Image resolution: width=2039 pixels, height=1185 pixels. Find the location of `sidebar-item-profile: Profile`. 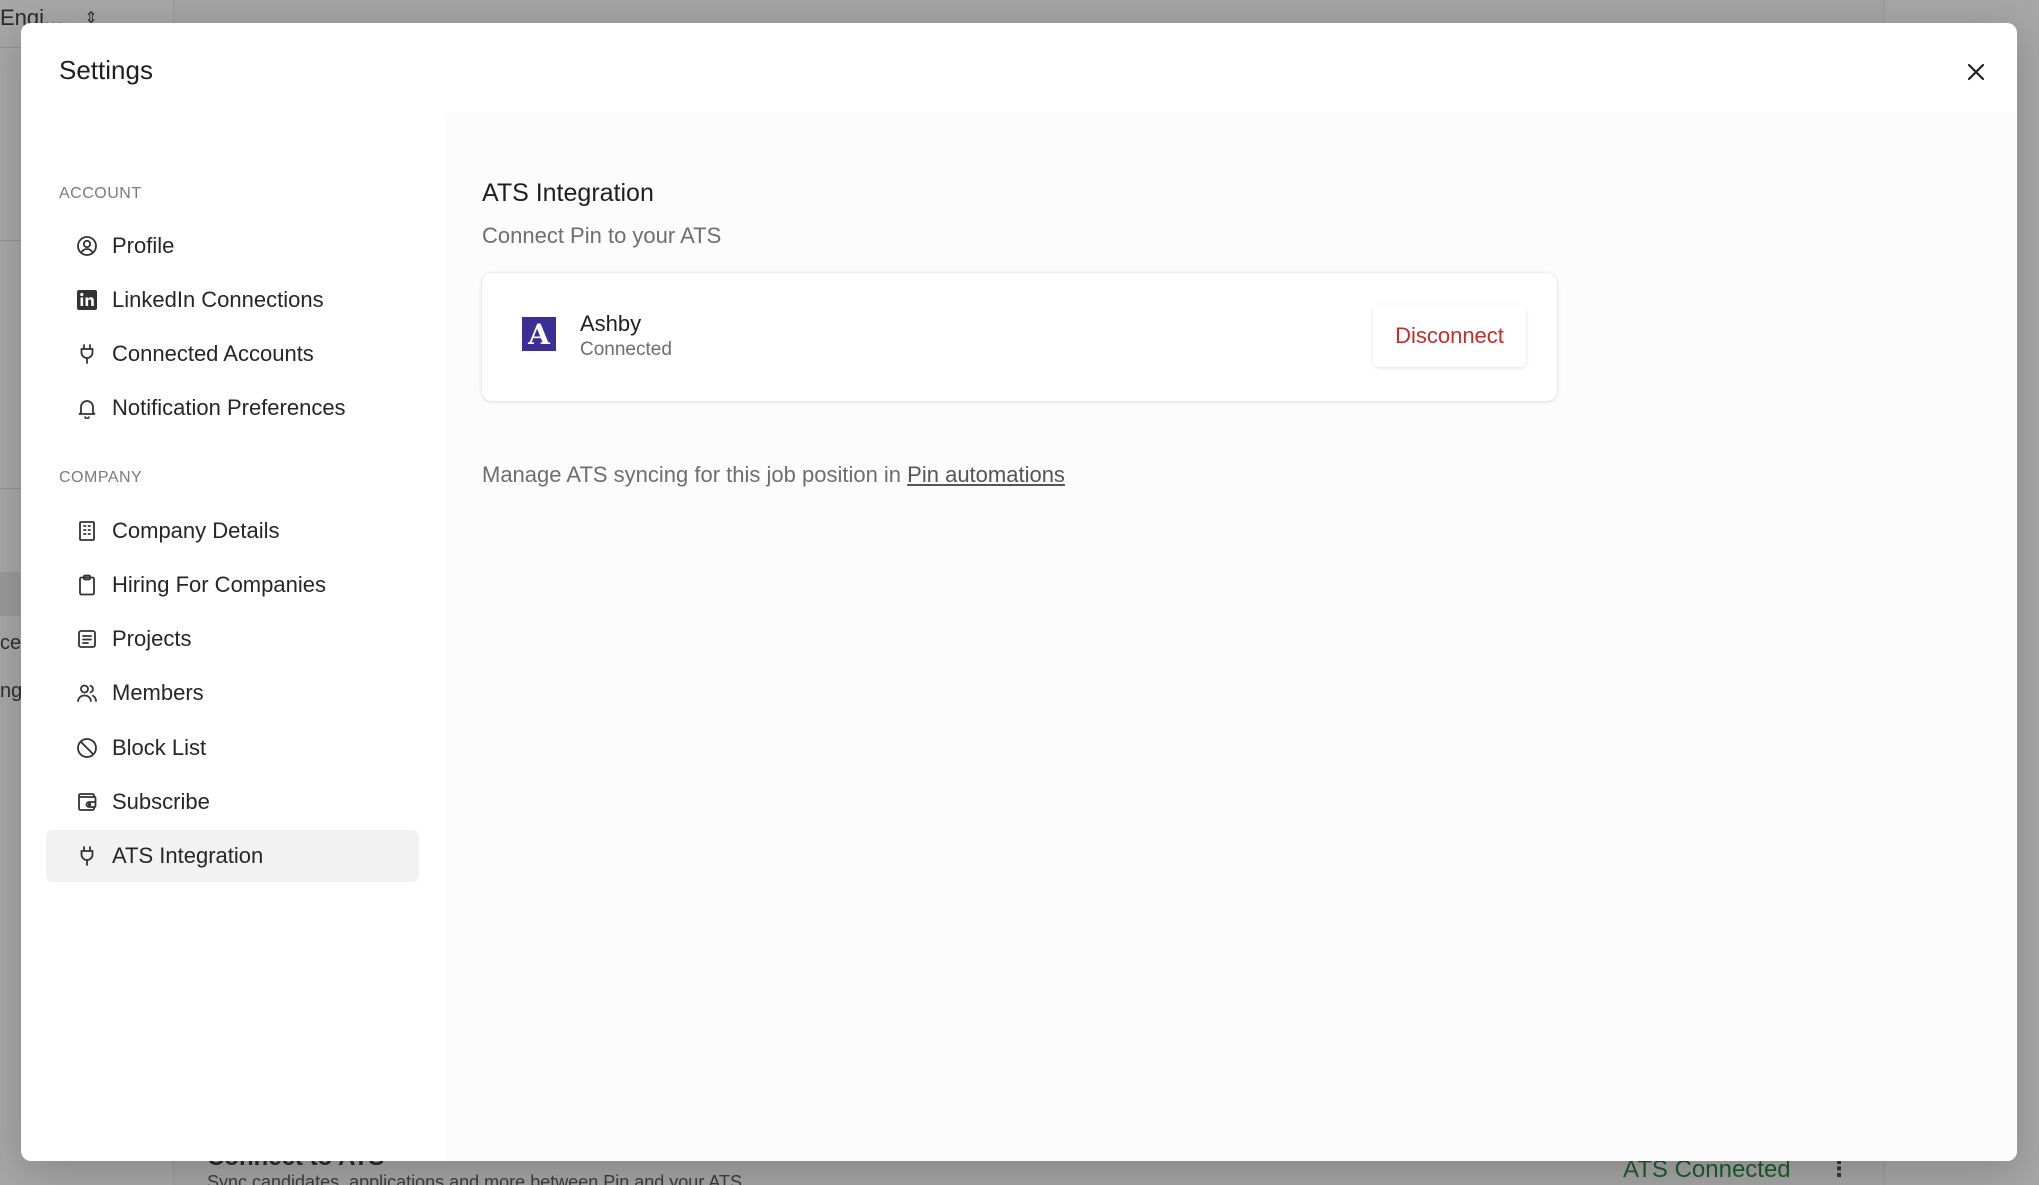

sidebar-item-profile: Profile is located at coordinates (232, 246).